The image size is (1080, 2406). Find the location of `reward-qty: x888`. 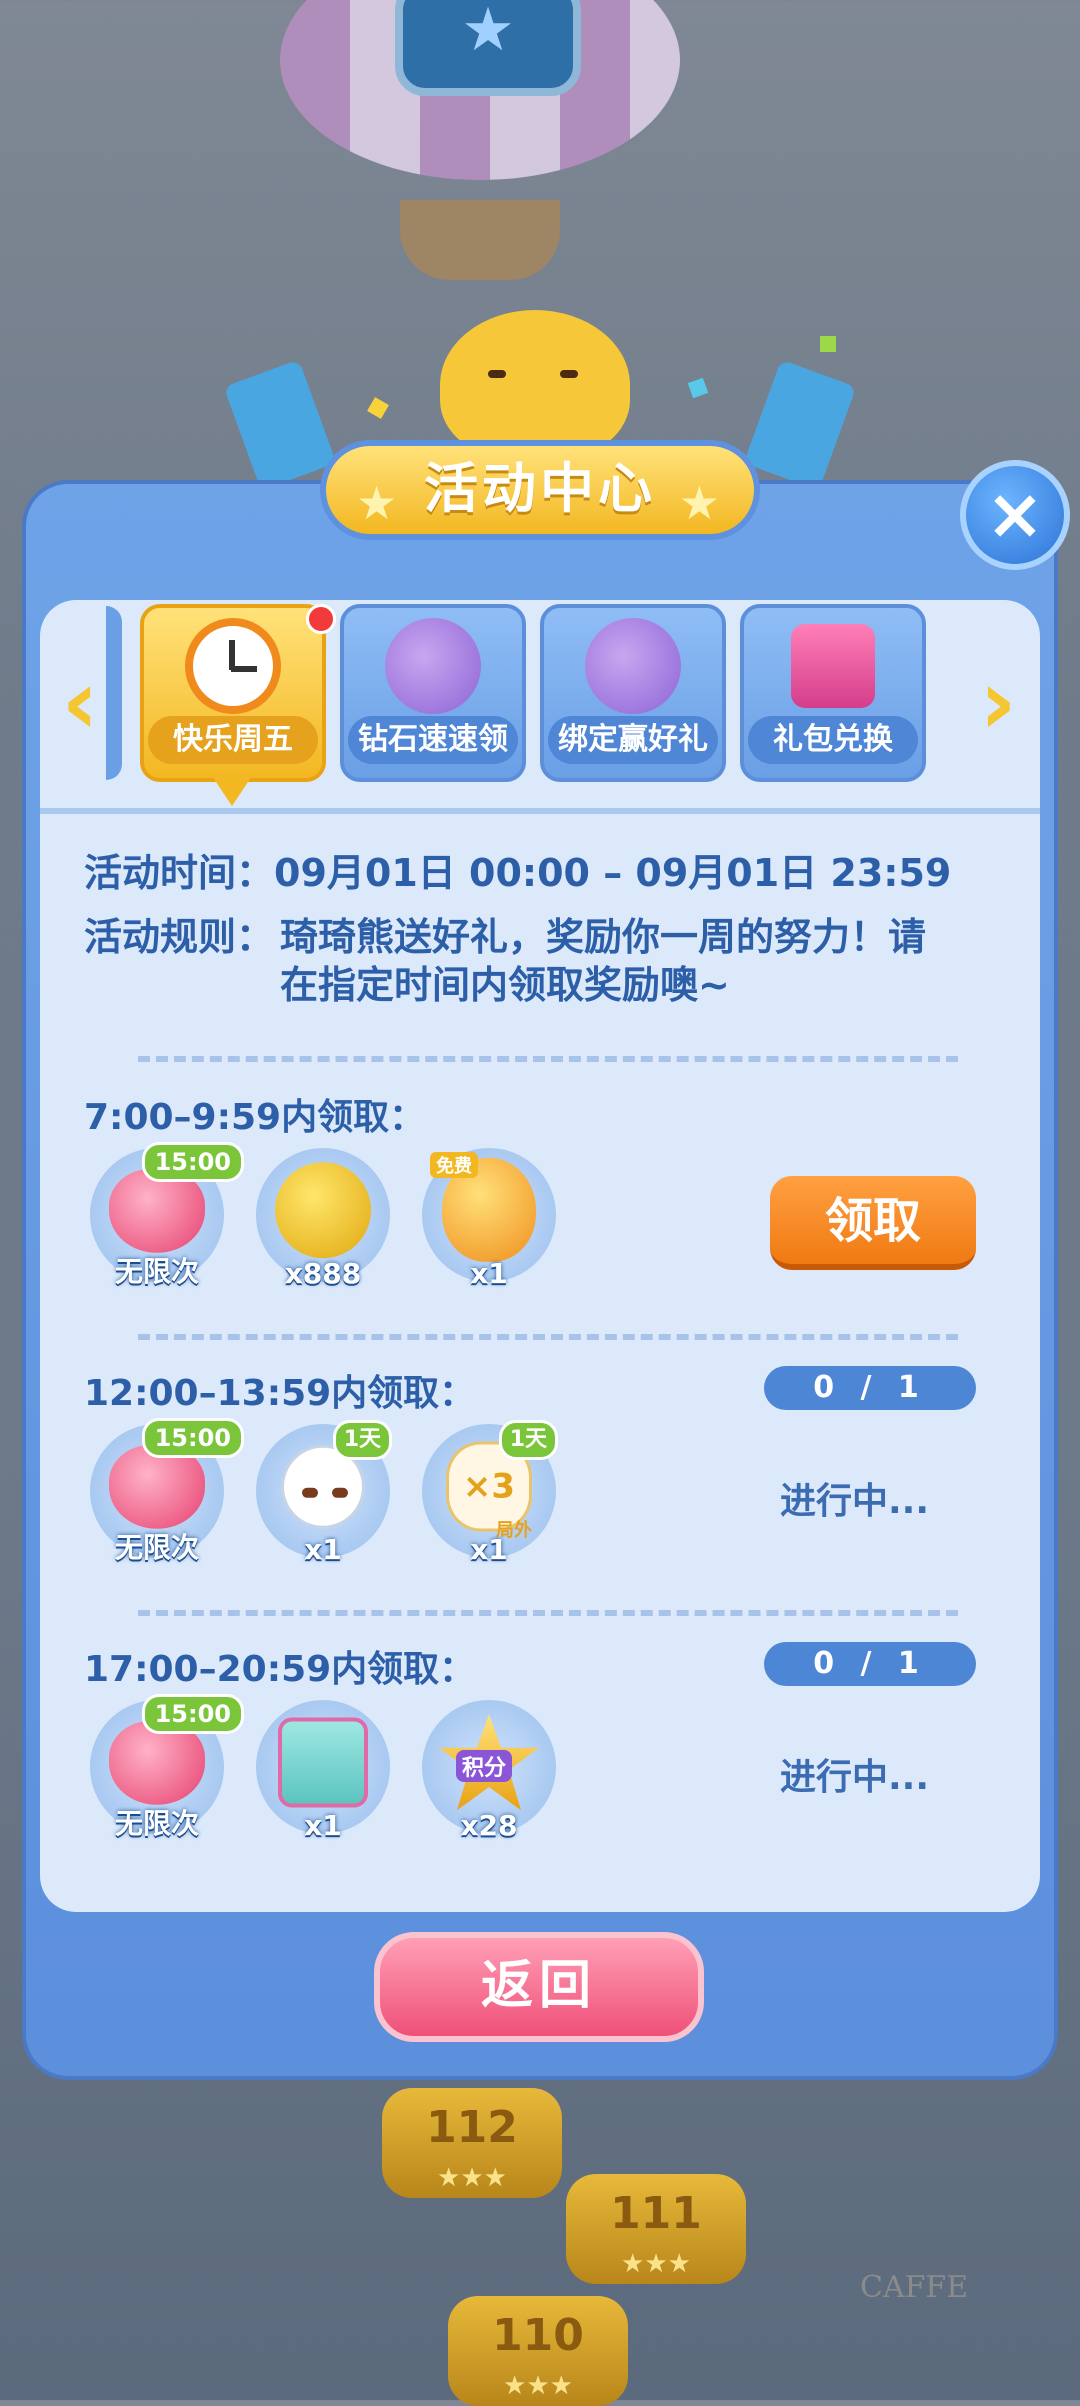

reward-qty: x888 is located at coordinates (323, 1273).